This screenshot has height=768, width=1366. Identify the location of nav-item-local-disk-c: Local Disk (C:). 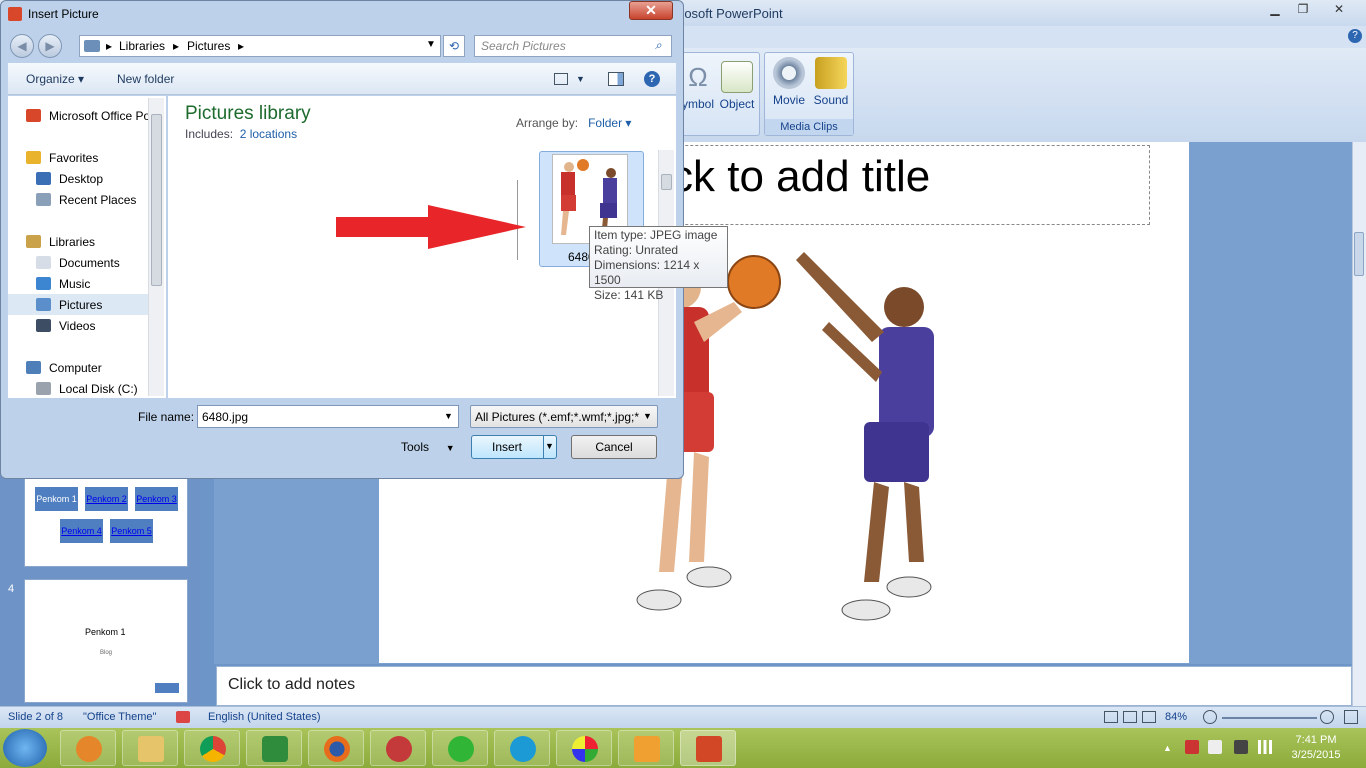
(88, 388).